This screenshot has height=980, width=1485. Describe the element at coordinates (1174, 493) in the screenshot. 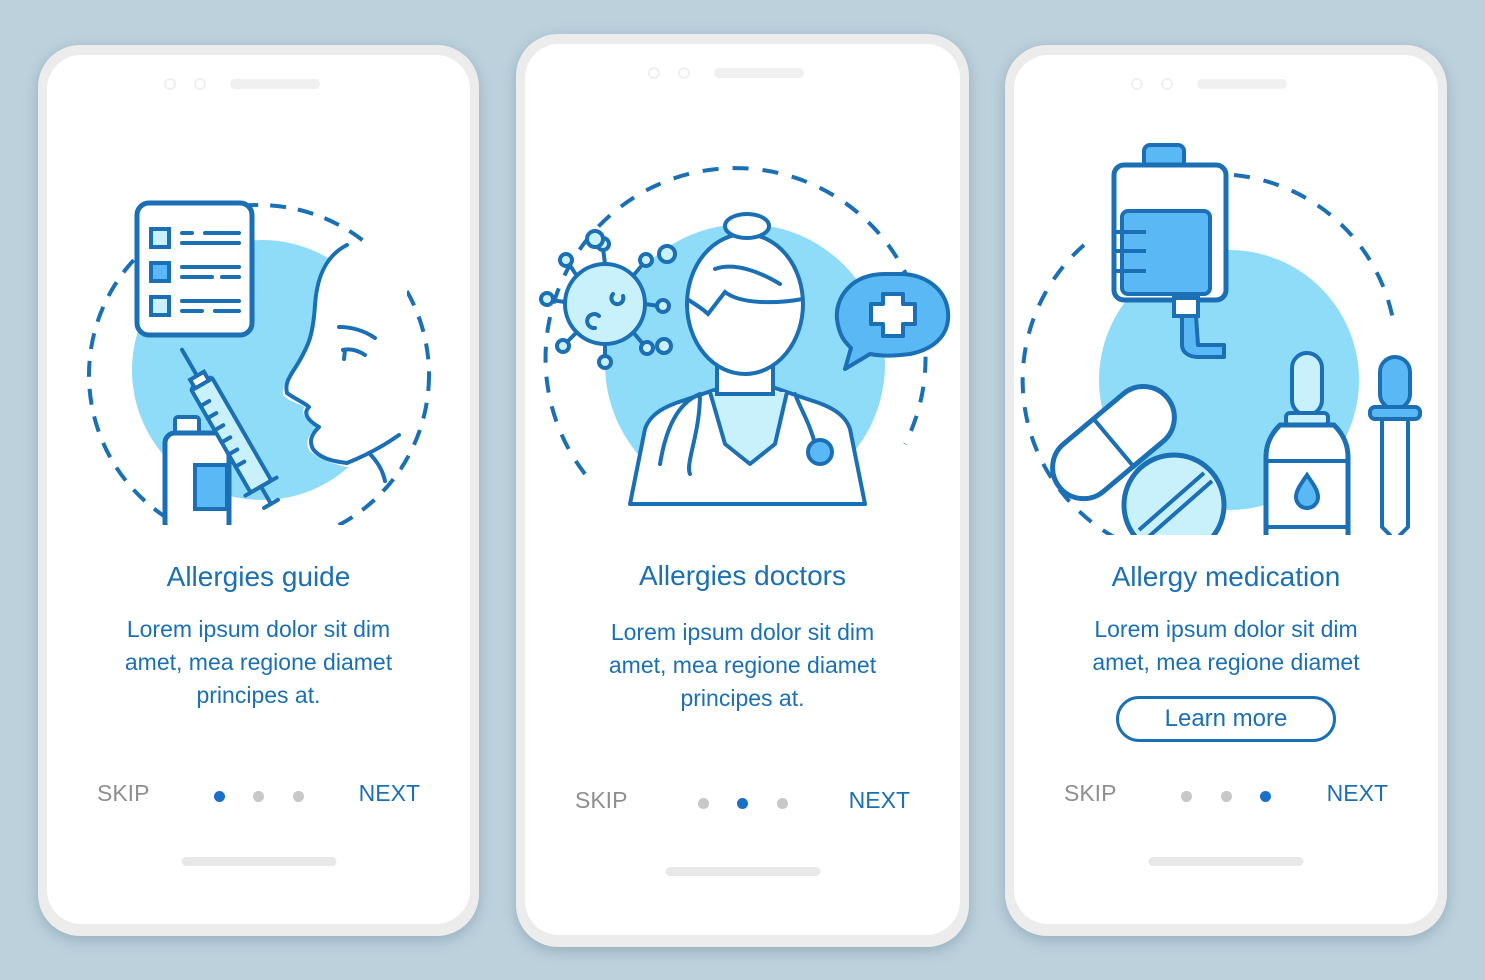

I see `tablet-pill-icon` at that location.